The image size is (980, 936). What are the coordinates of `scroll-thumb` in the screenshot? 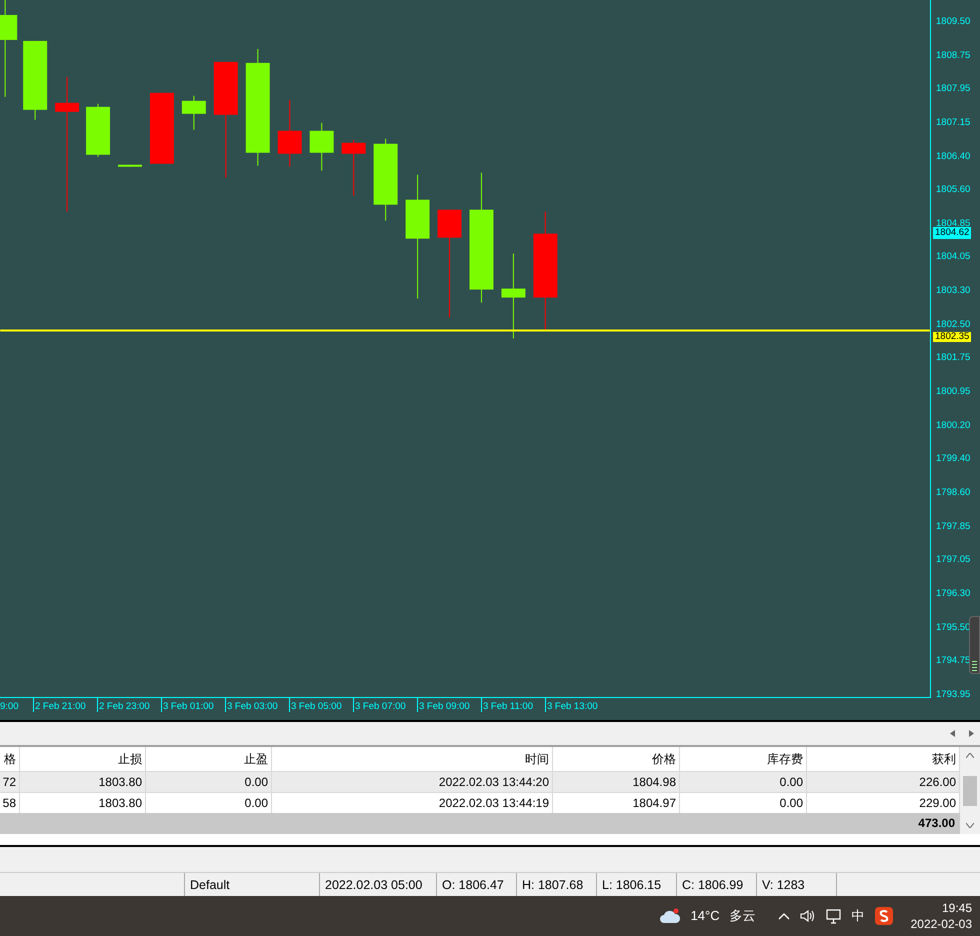 It's located at (970, 791).